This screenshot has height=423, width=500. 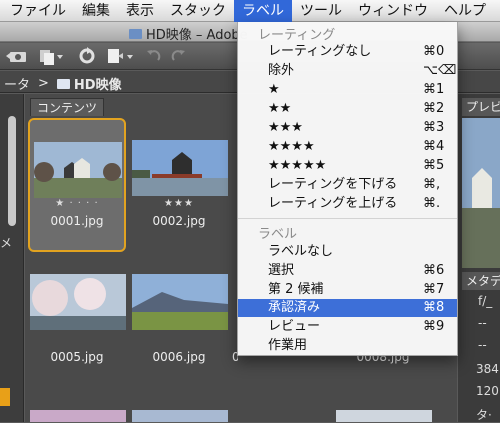 I want to click on menu-item-second-choice: 第 2 候補 ⌘7, so click(x=347, y=290).